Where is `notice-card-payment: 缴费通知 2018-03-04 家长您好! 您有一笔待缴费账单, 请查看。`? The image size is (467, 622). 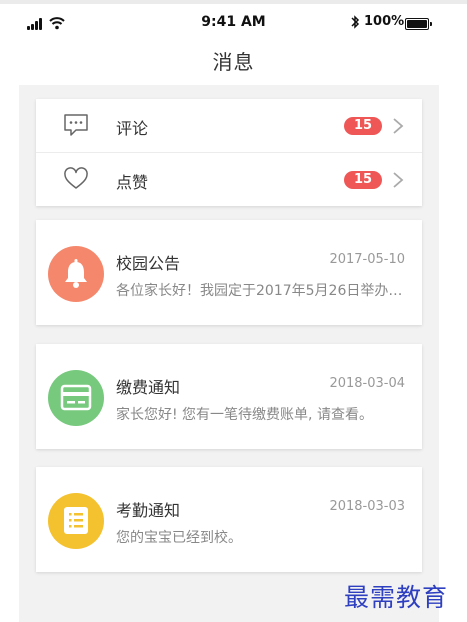 notice-card-payment: 缴费通知 2018-03-04 家长您好! 您有一笔待缴费账单, 请查看。 is located at coordinates (229, 396).